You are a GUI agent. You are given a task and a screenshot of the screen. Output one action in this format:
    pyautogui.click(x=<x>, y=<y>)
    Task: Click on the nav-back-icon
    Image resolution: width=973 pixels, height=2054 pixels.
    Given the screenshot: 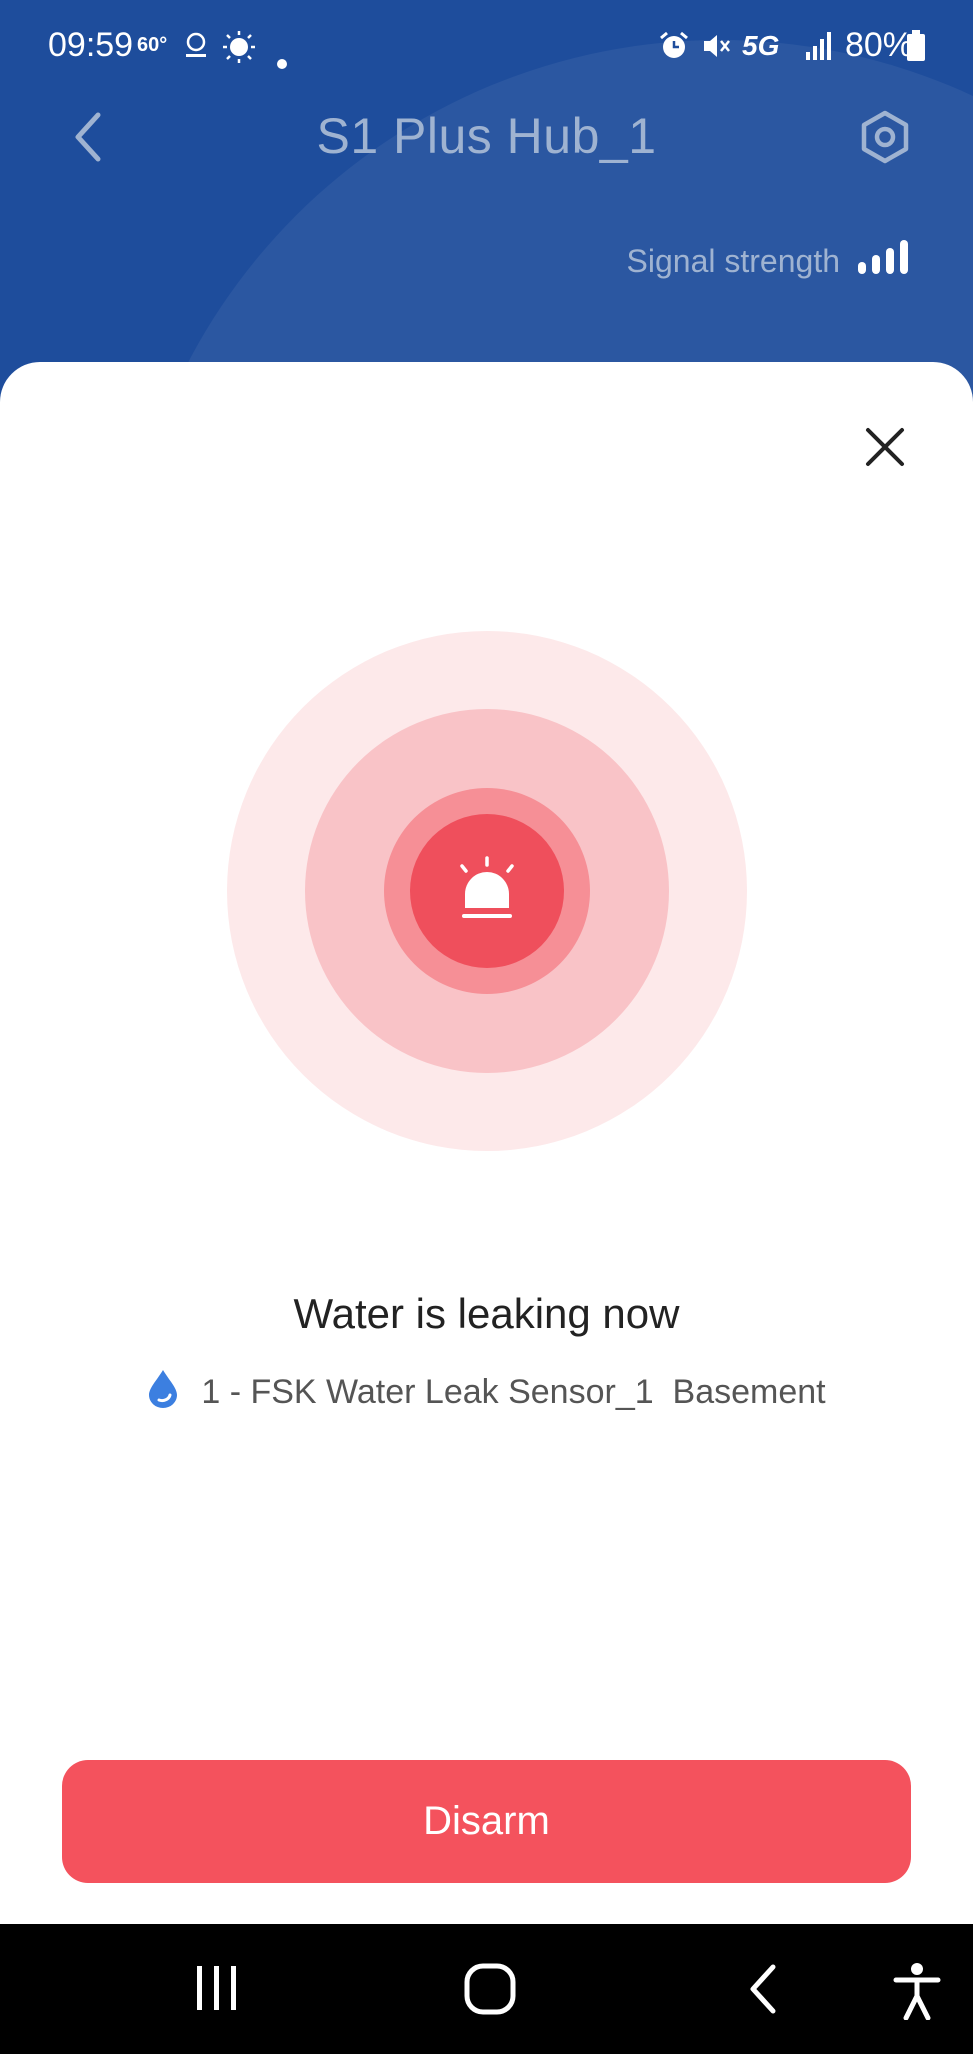 What is the action you would take?
    pyautogui.click(x=763, y=1991)
    